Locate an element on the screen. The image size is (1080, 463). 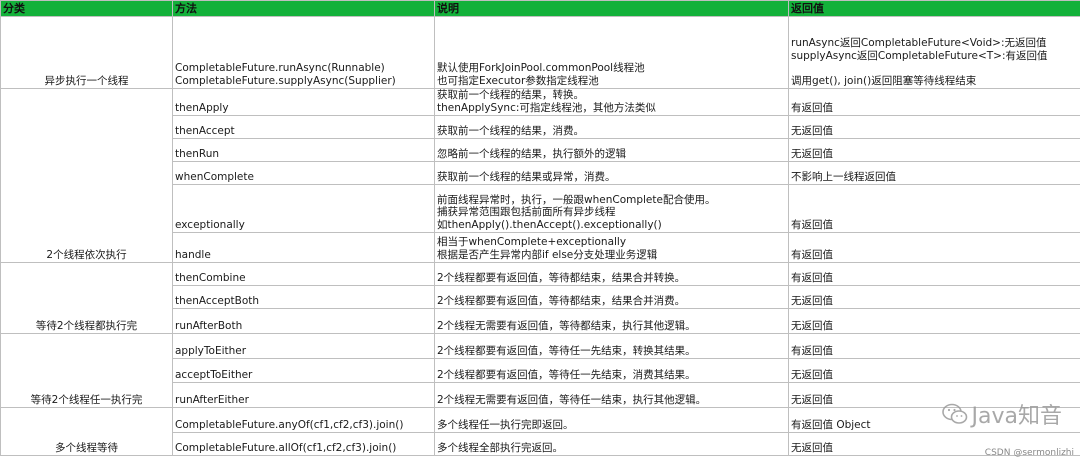
description-line: 获取前一个线程的结果，转换。 is located at coordinates (510, 95).